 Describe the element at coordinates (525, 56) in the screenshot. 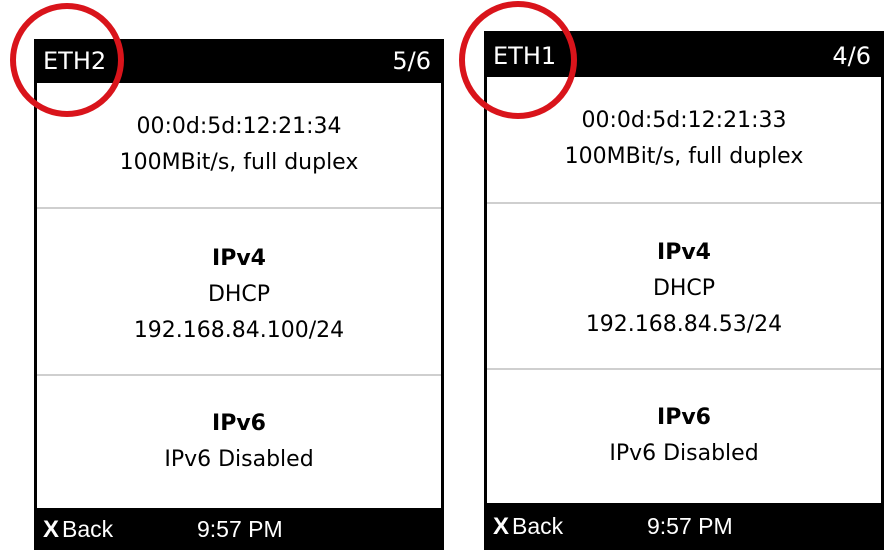

I see `interface-name: ETH1` at that location.